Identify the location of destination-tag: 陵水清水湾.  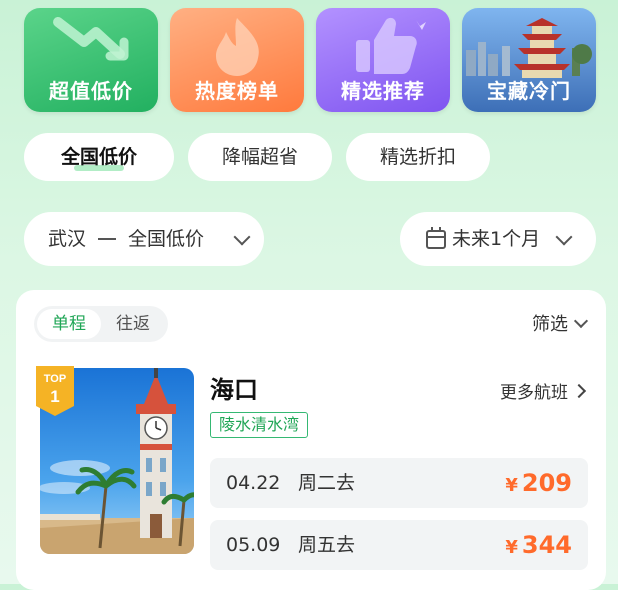
(259, 425).